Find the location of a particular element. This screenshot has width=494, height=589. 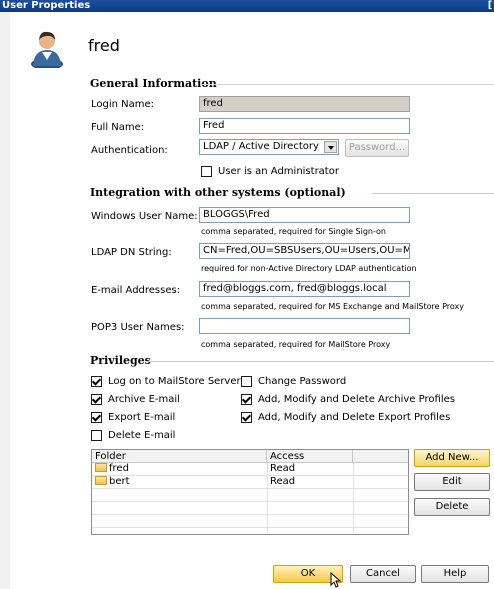

delete-email-checkbox is located at coordinates (96, 435).